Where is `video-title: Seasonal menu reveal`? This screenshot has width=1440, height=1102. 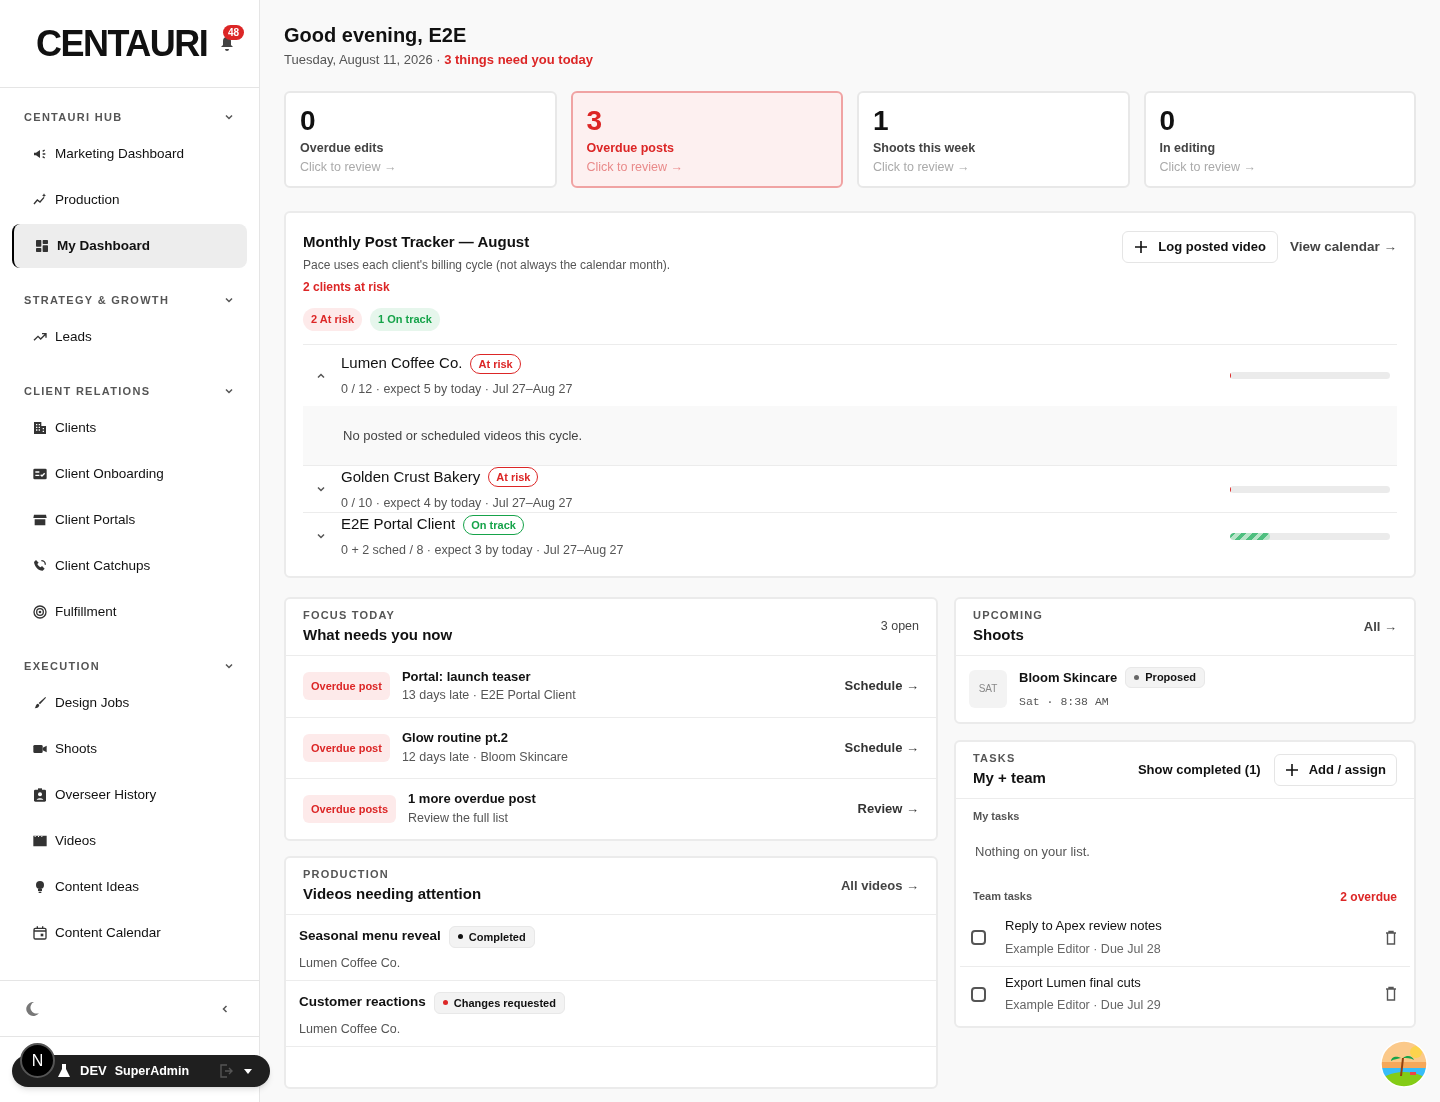
video-title: Seasonal menu reveal is located at coordinates (370, 936).